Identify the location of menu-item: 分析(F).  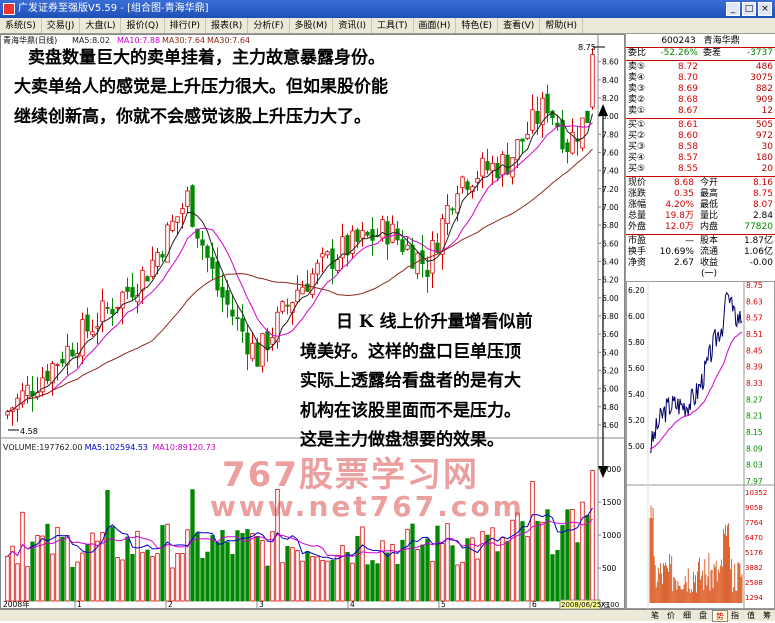
(269, 25).